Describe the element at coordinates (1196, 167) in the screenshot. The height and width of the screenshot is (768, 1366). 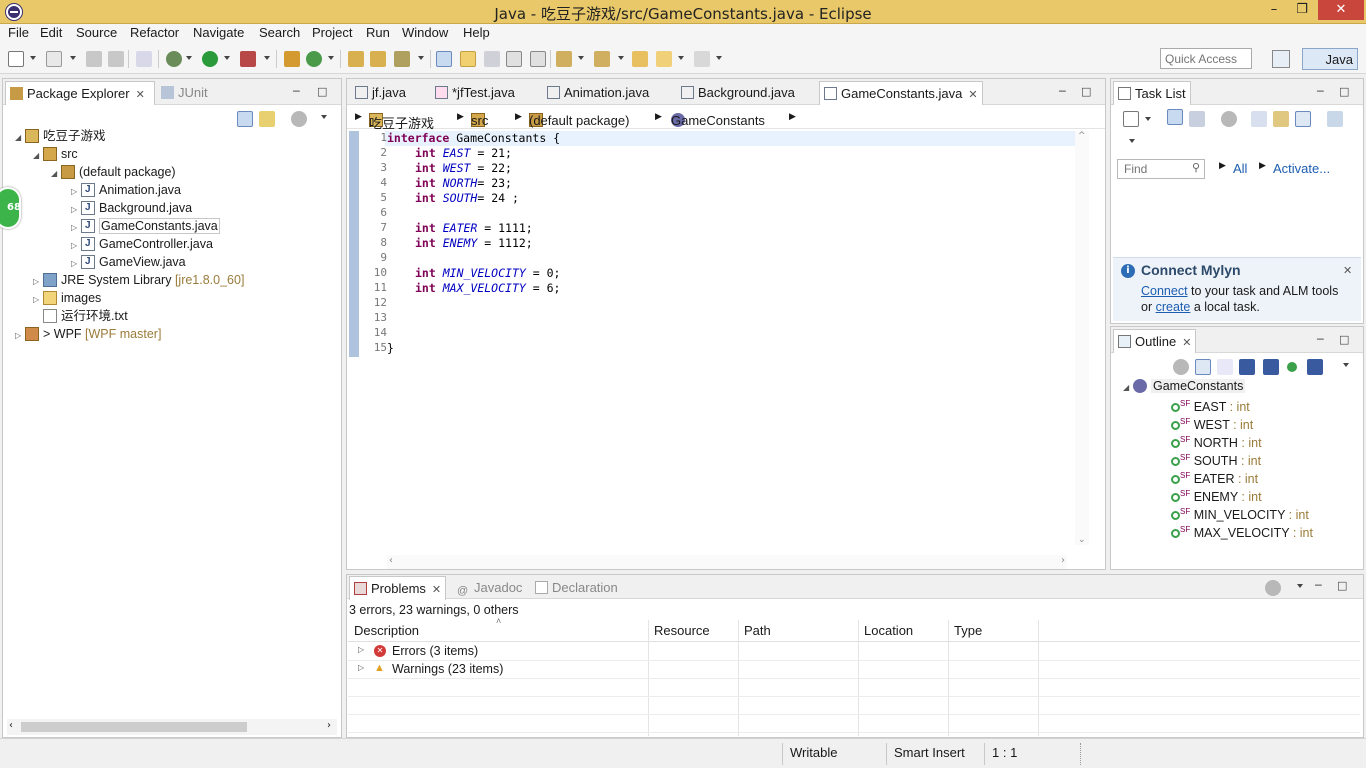
I see `search-icon: ⚲` at that location.